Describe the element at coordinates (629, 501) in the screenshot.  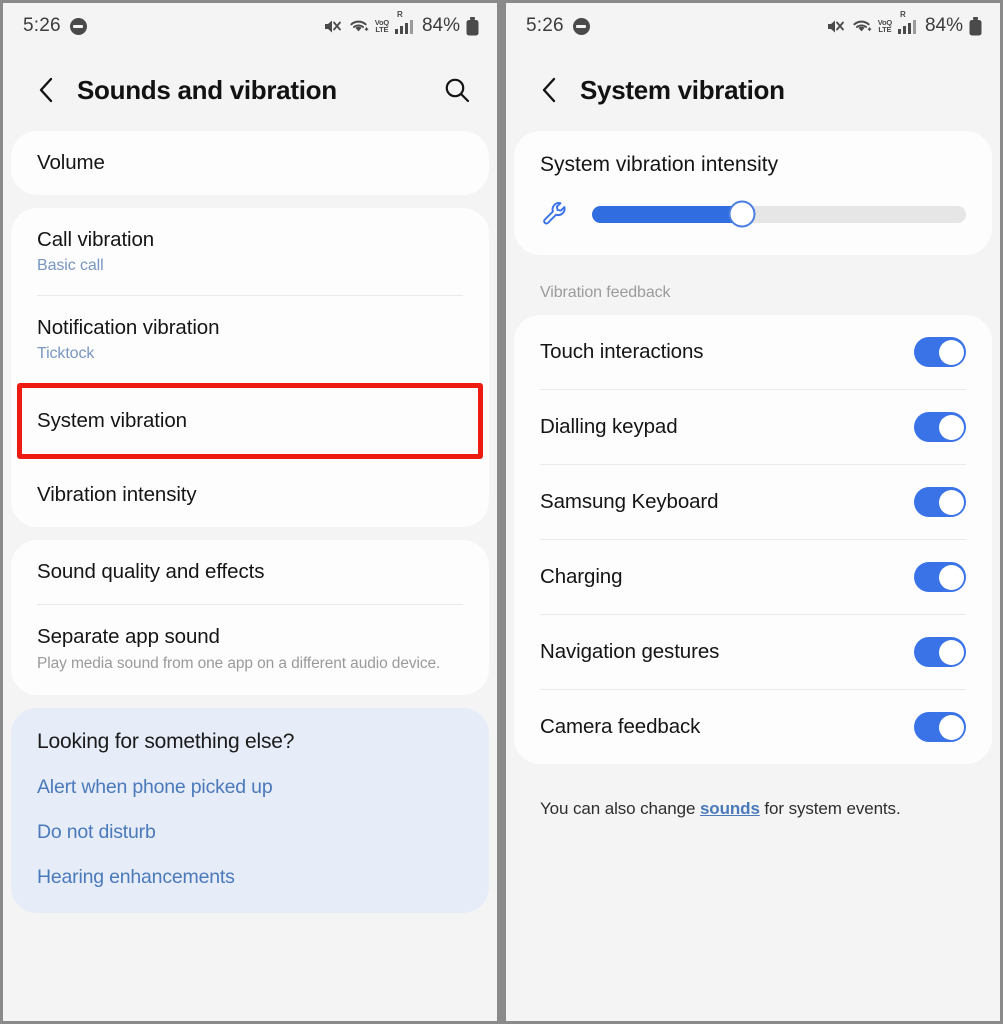
I see `toggle-label: Samsung Keyboard` at that location.